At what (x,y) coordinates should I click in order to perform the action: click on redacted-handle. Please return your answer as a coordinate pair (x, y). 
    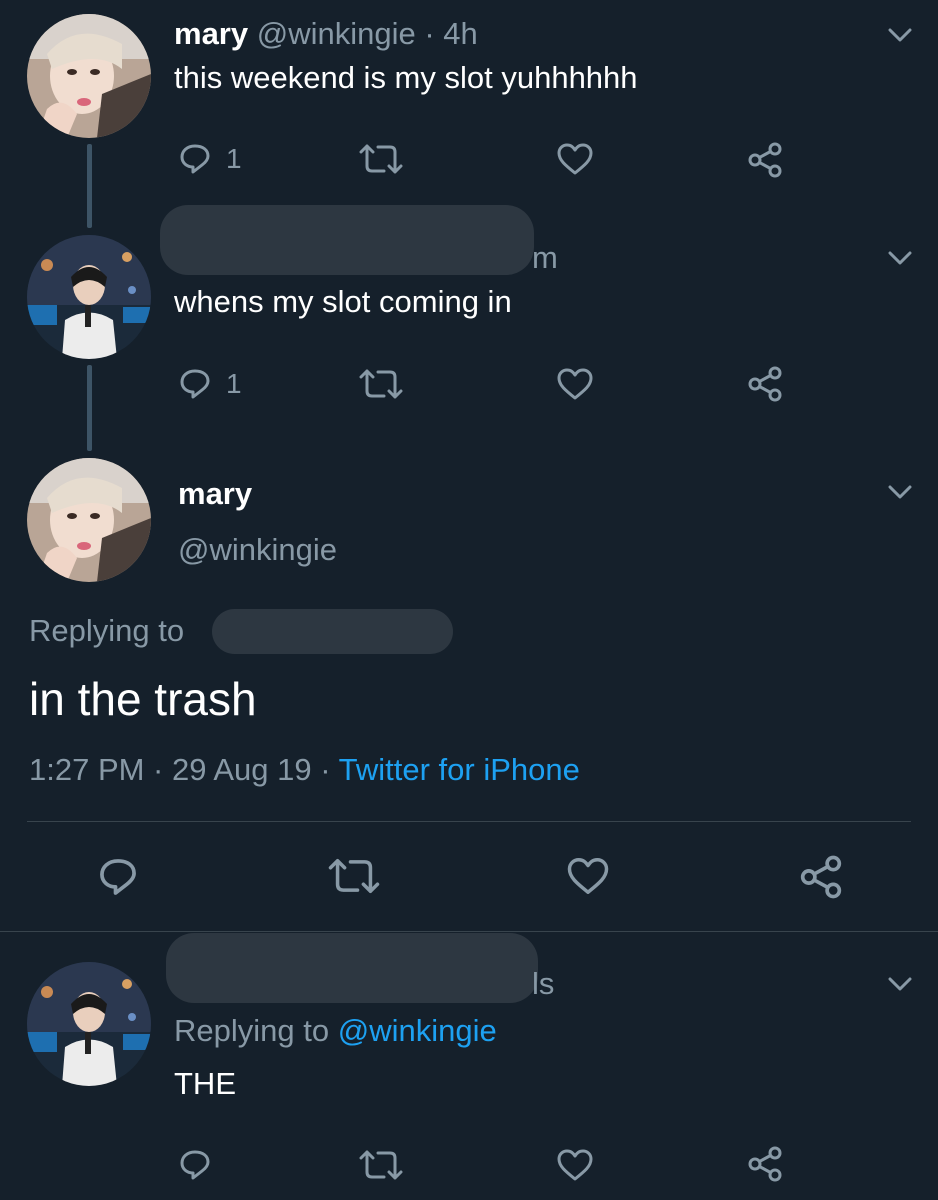
    Looking at the image, I should click on (332, 631).